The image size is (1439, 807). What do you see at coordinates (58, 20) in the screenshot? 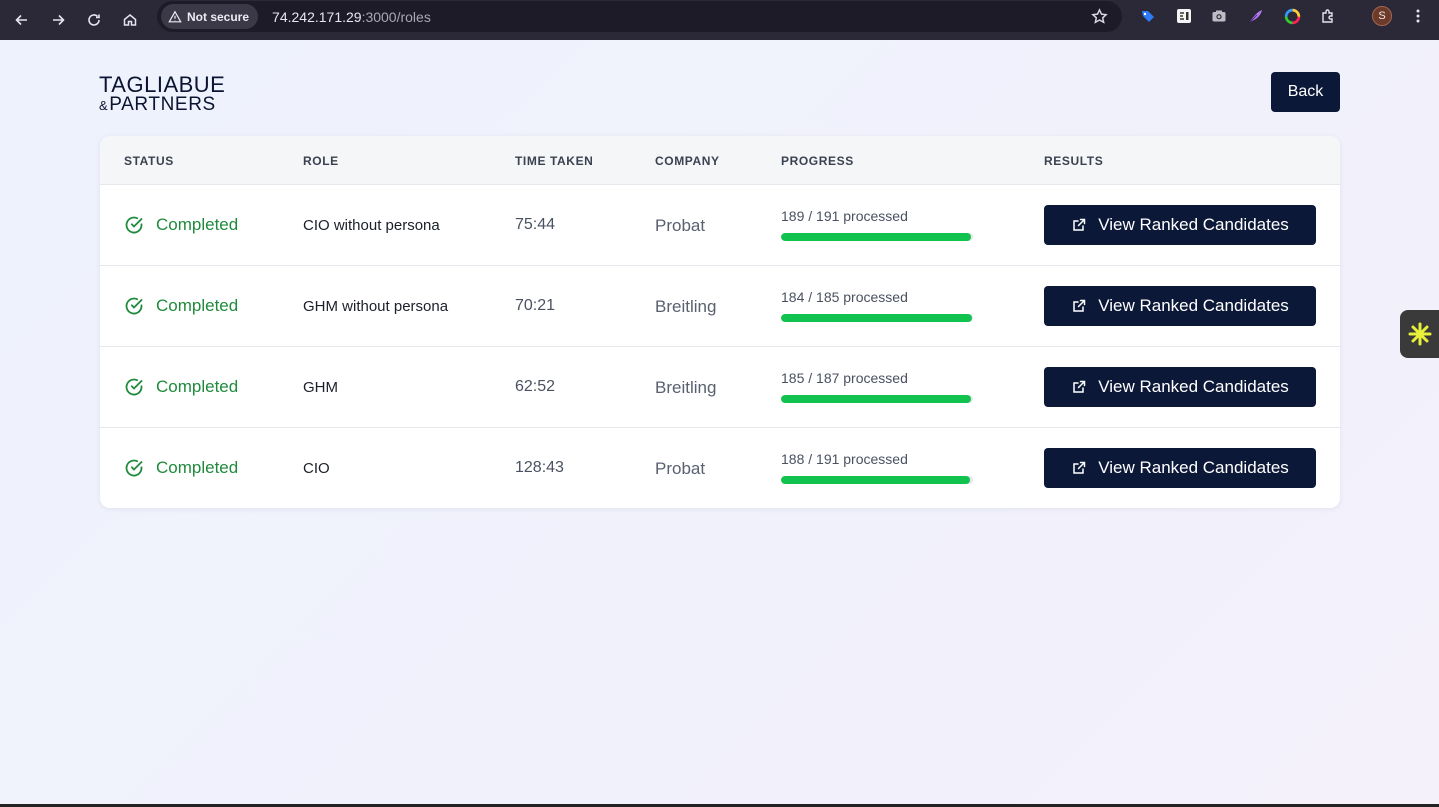
I see `forward-arrow-icon` at bounding box center [58, 20].